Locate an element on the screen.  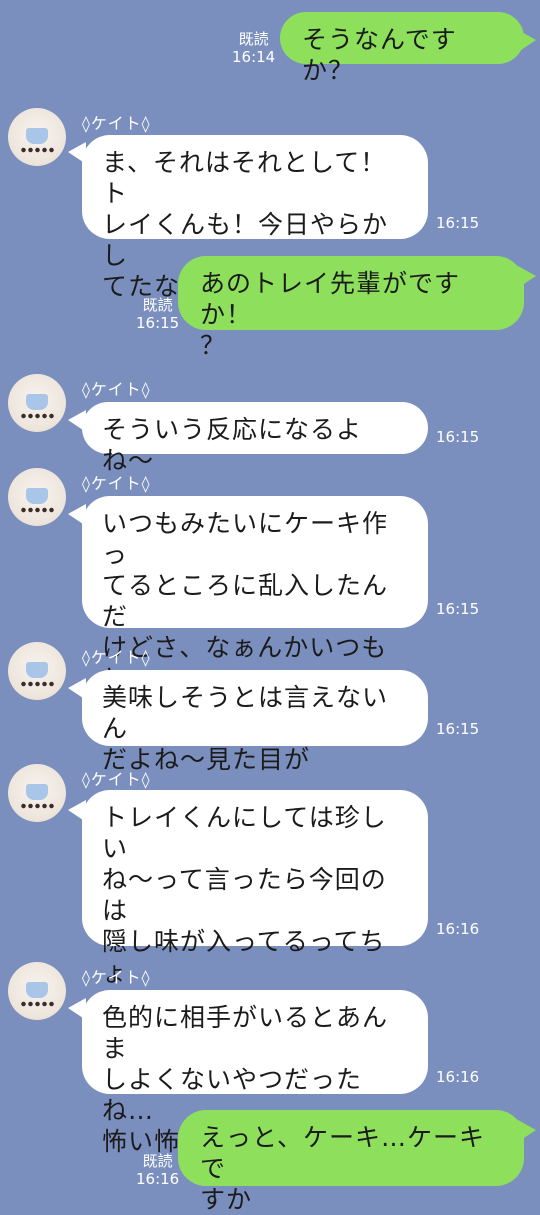
read-receipt: 既読 16:14 is located at coordinates (254, 48).